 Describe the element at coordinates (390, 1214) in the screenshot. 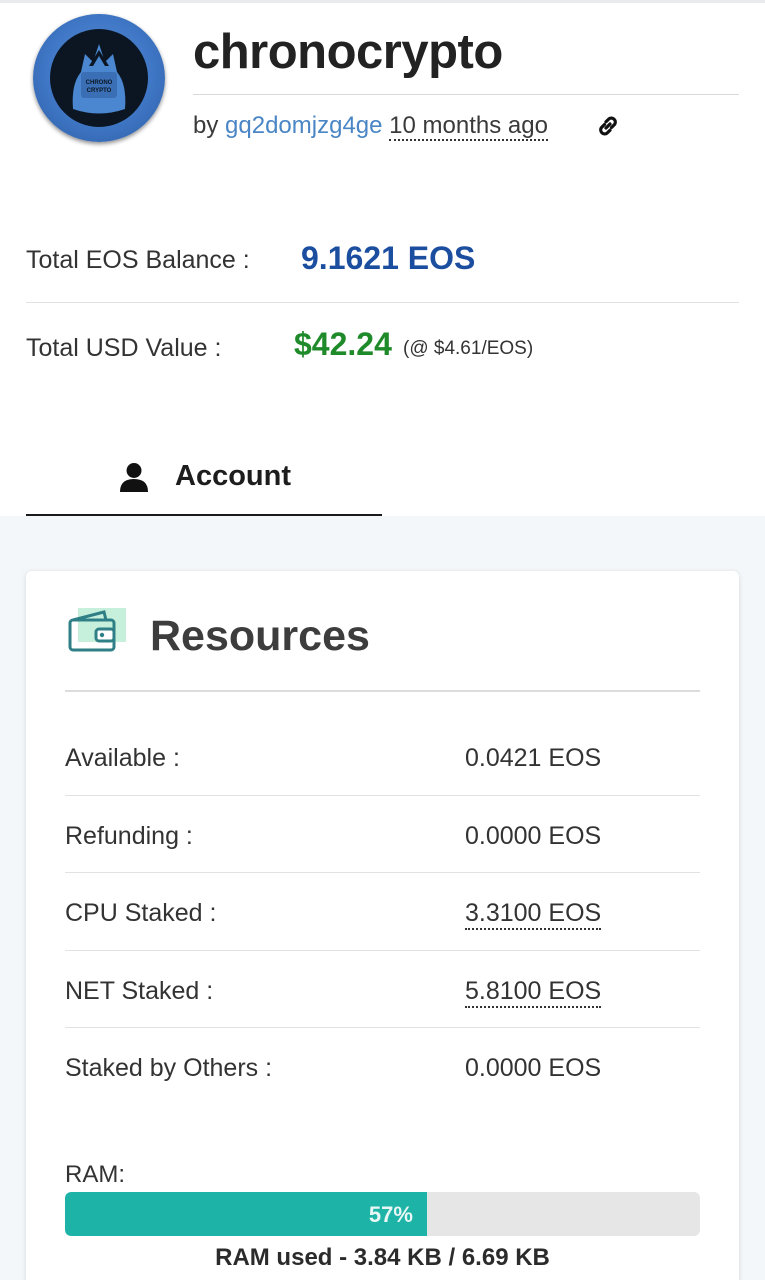

I see `ram-percent: 57%` at that location.